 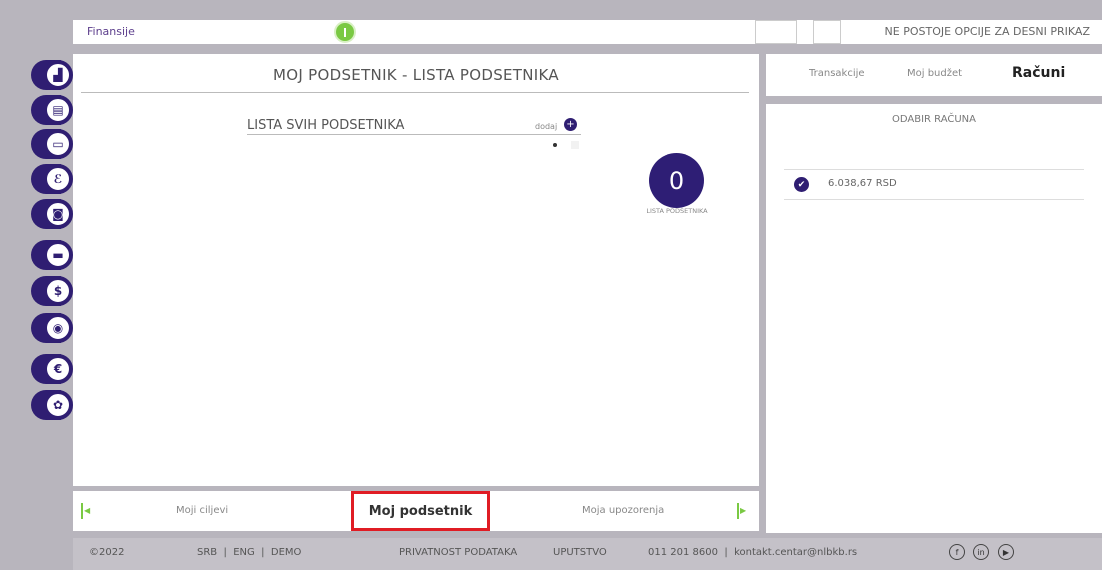 What do you see at coordinates (1006, 552) in the screenshot?
I see `youtube-icon: ▶` at bounding box center [1006, 552].